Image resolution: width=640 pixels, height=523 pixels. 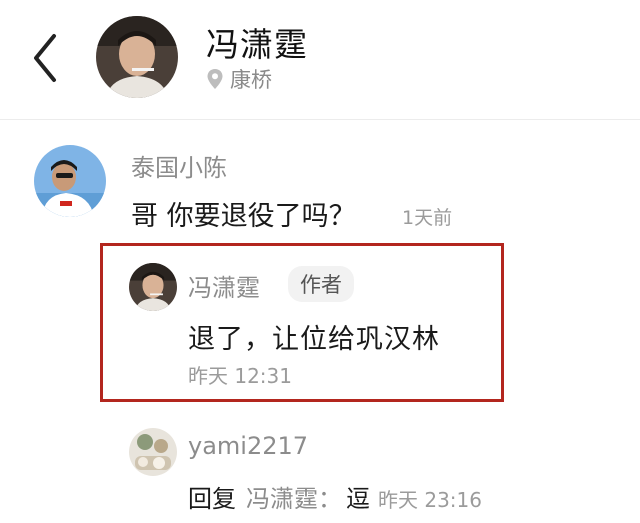 I want to click on header-divider, so click(x=320, y=119).